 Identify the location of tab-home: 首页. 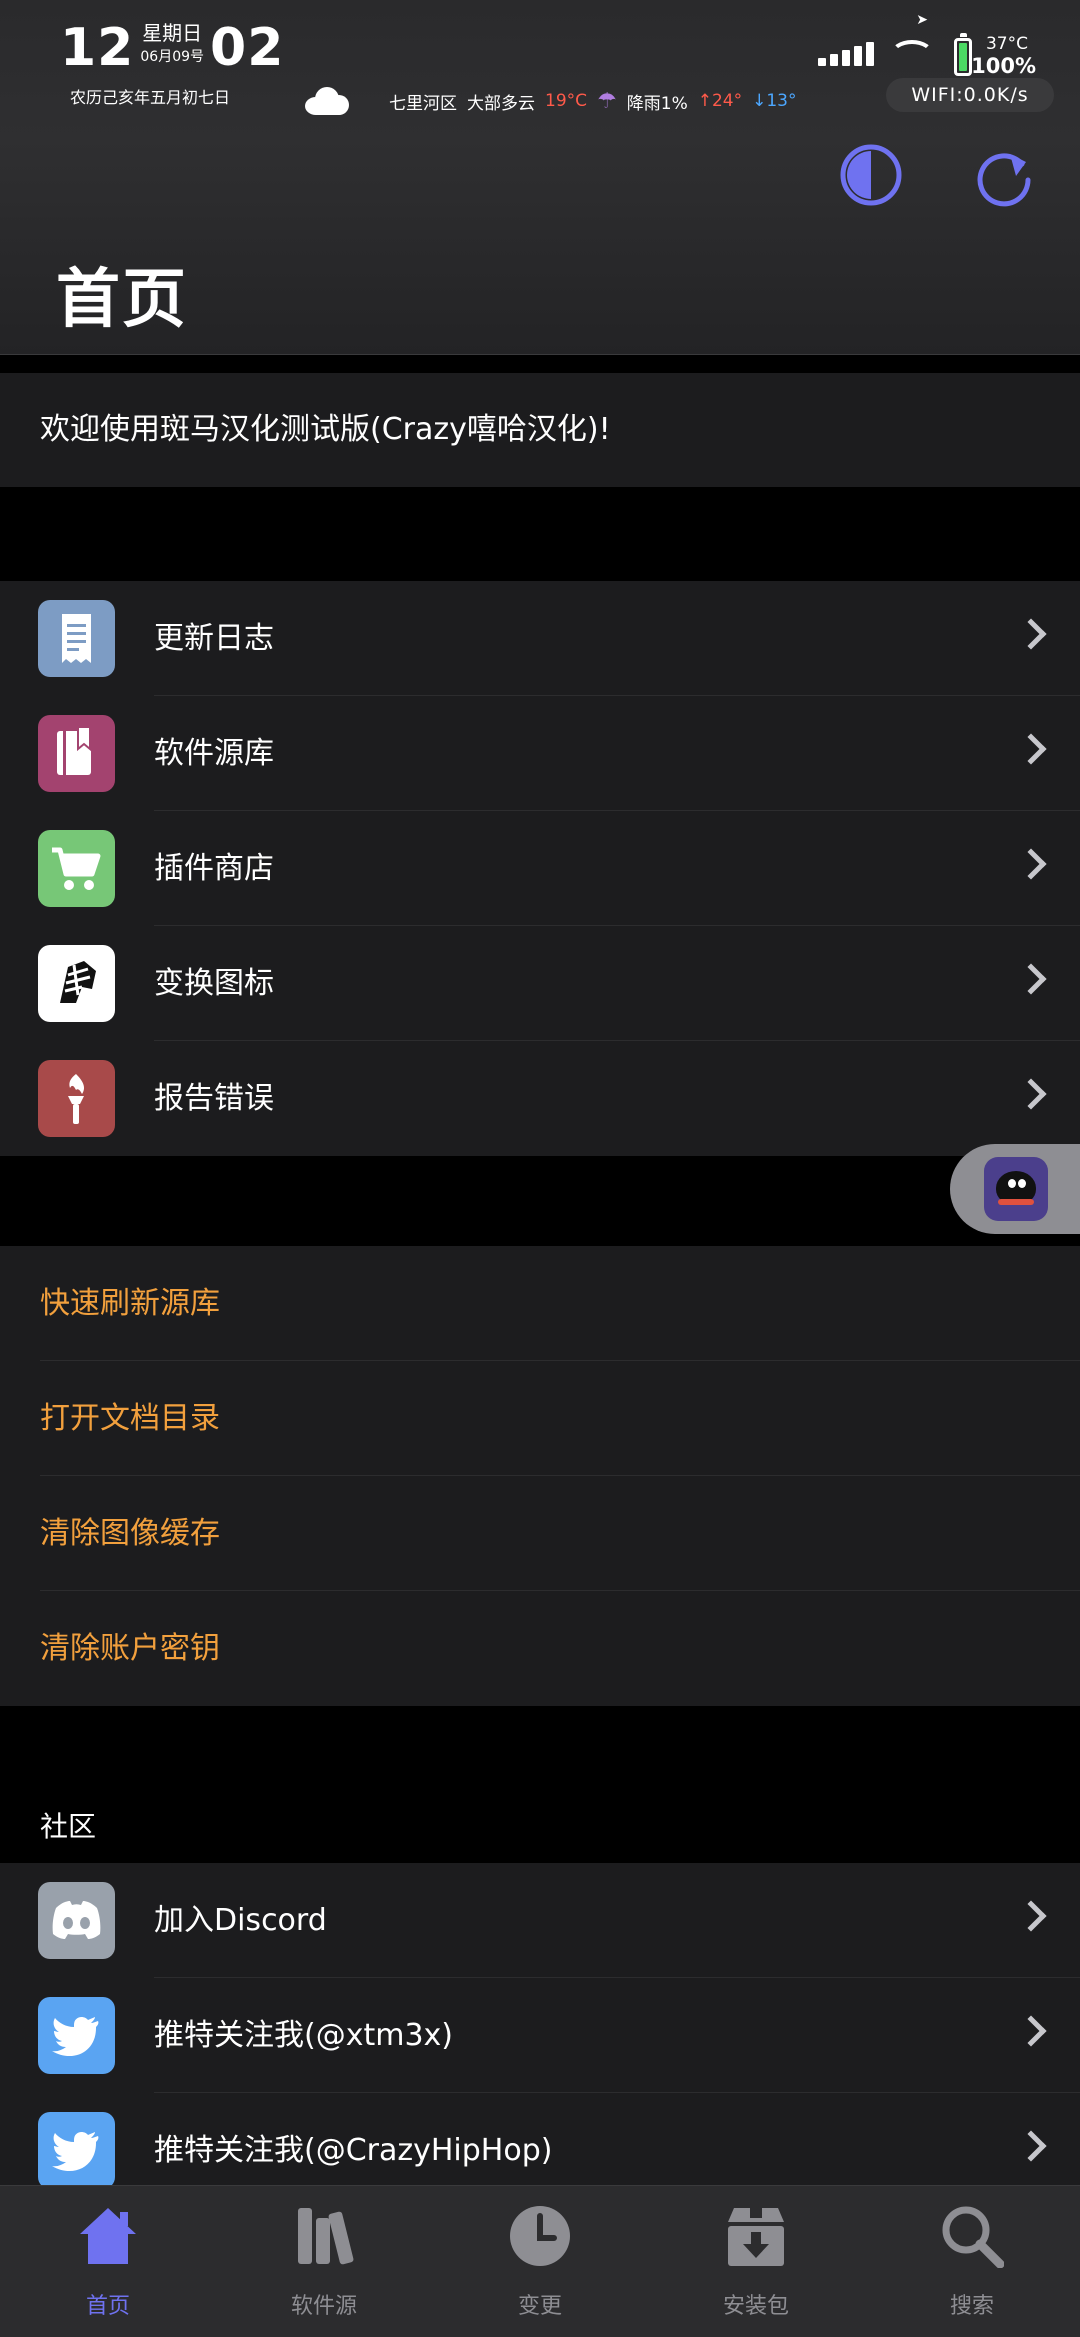
(108, 2261).